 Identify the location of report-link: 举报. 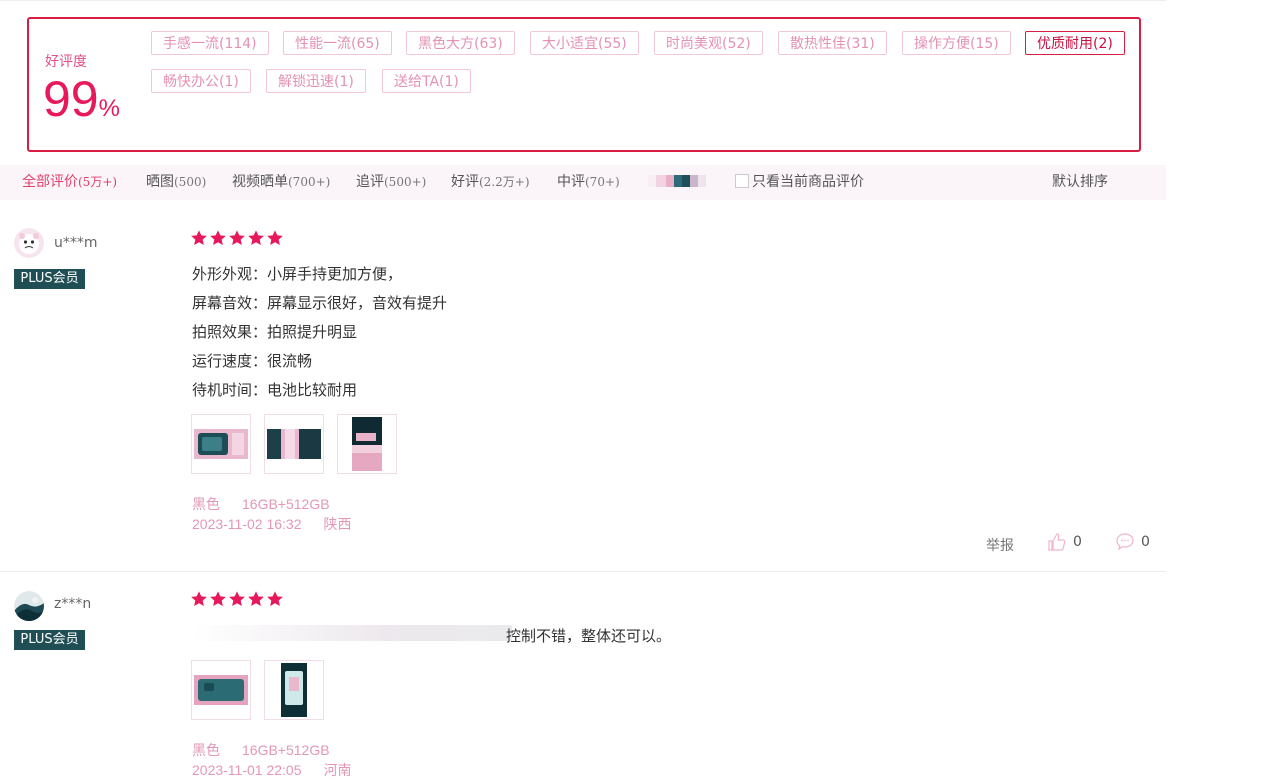
(1000, 545).